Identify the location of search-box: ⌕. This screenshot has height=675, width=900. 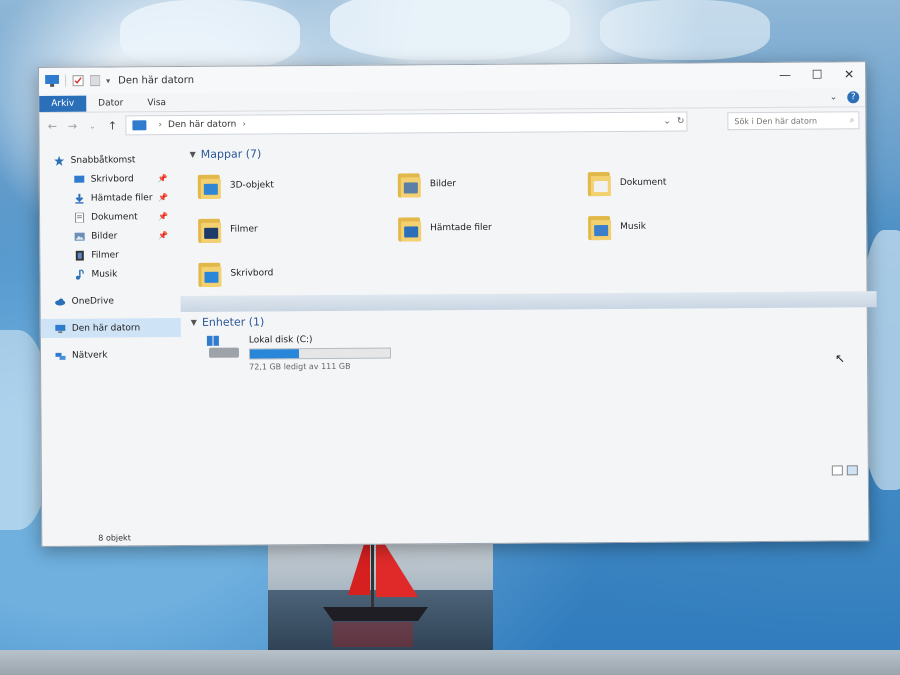
(793, 121).